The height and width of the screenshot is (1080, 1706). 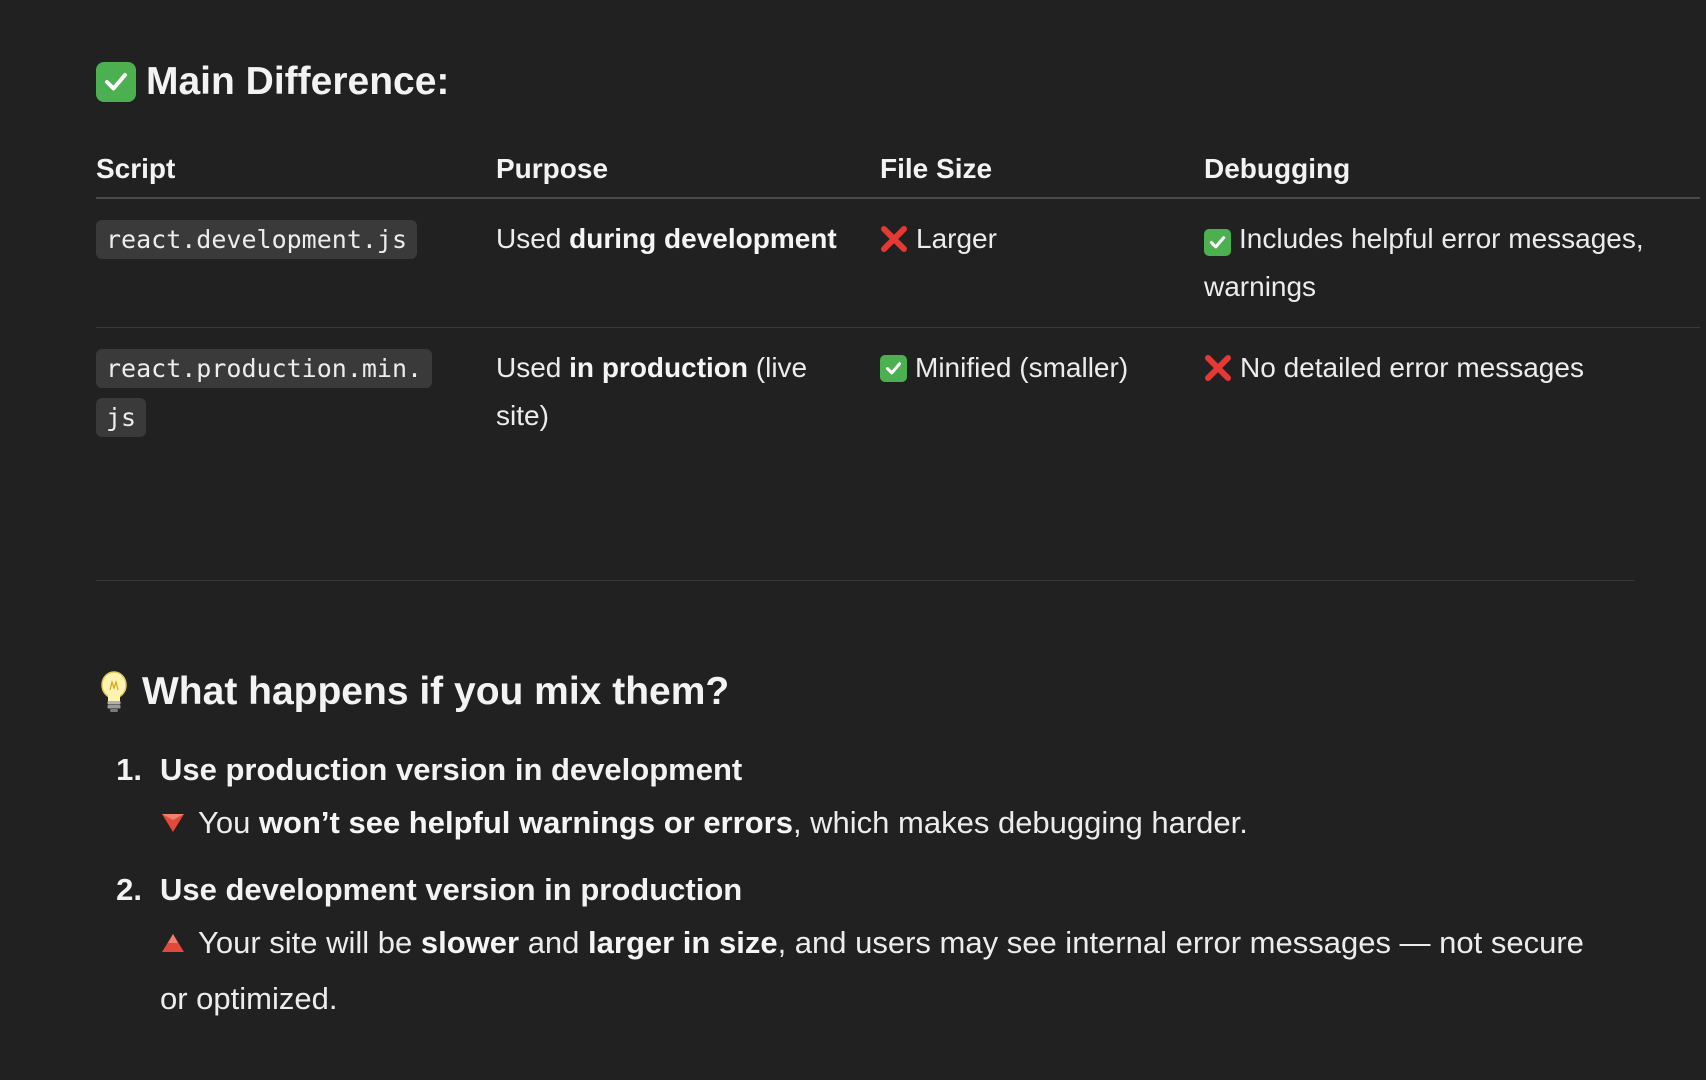 What do you see at coordinates (309, 942) in the screenshot?
I see `body-text: Your site will be` at bounding box center [309, 942].